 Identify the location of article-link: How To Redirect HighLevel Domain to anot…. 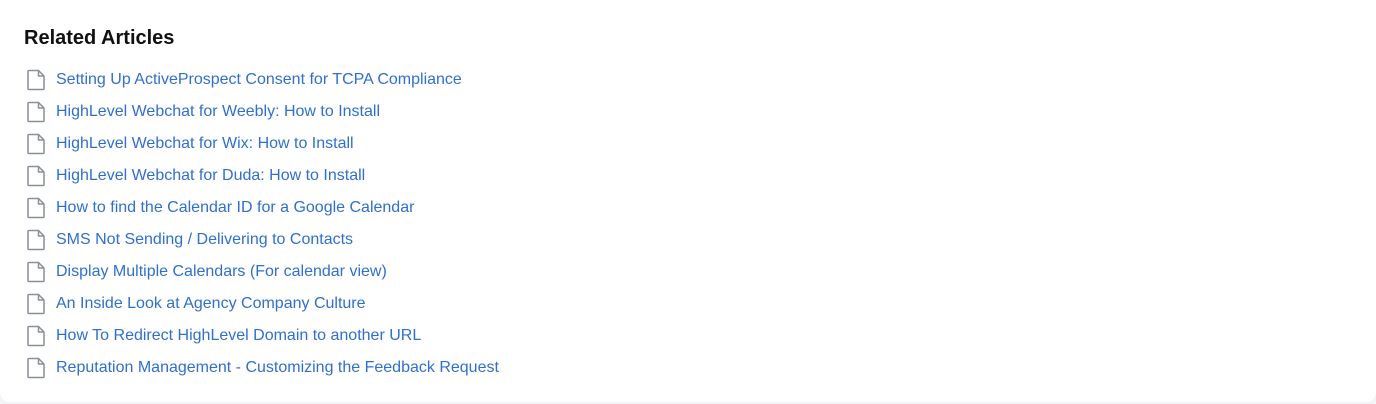
(238, 336).